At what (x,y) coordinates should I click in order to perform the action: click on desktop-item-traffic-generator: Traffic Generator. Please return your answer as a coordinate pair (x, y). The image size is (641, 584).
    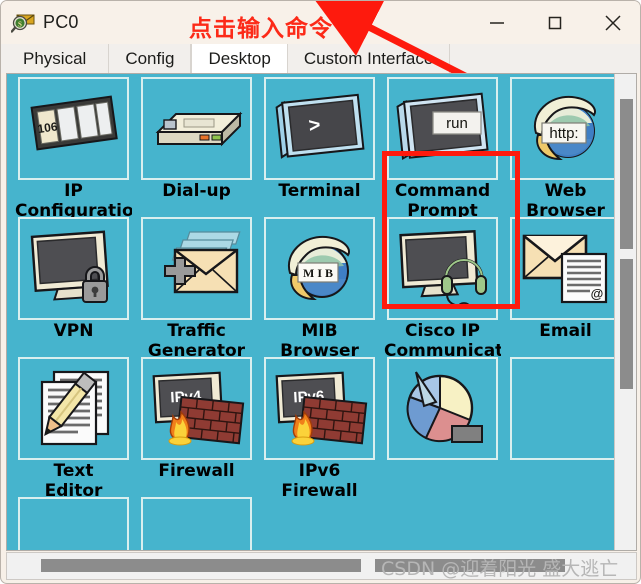
    Looking at the image, I should click on (196, 287).